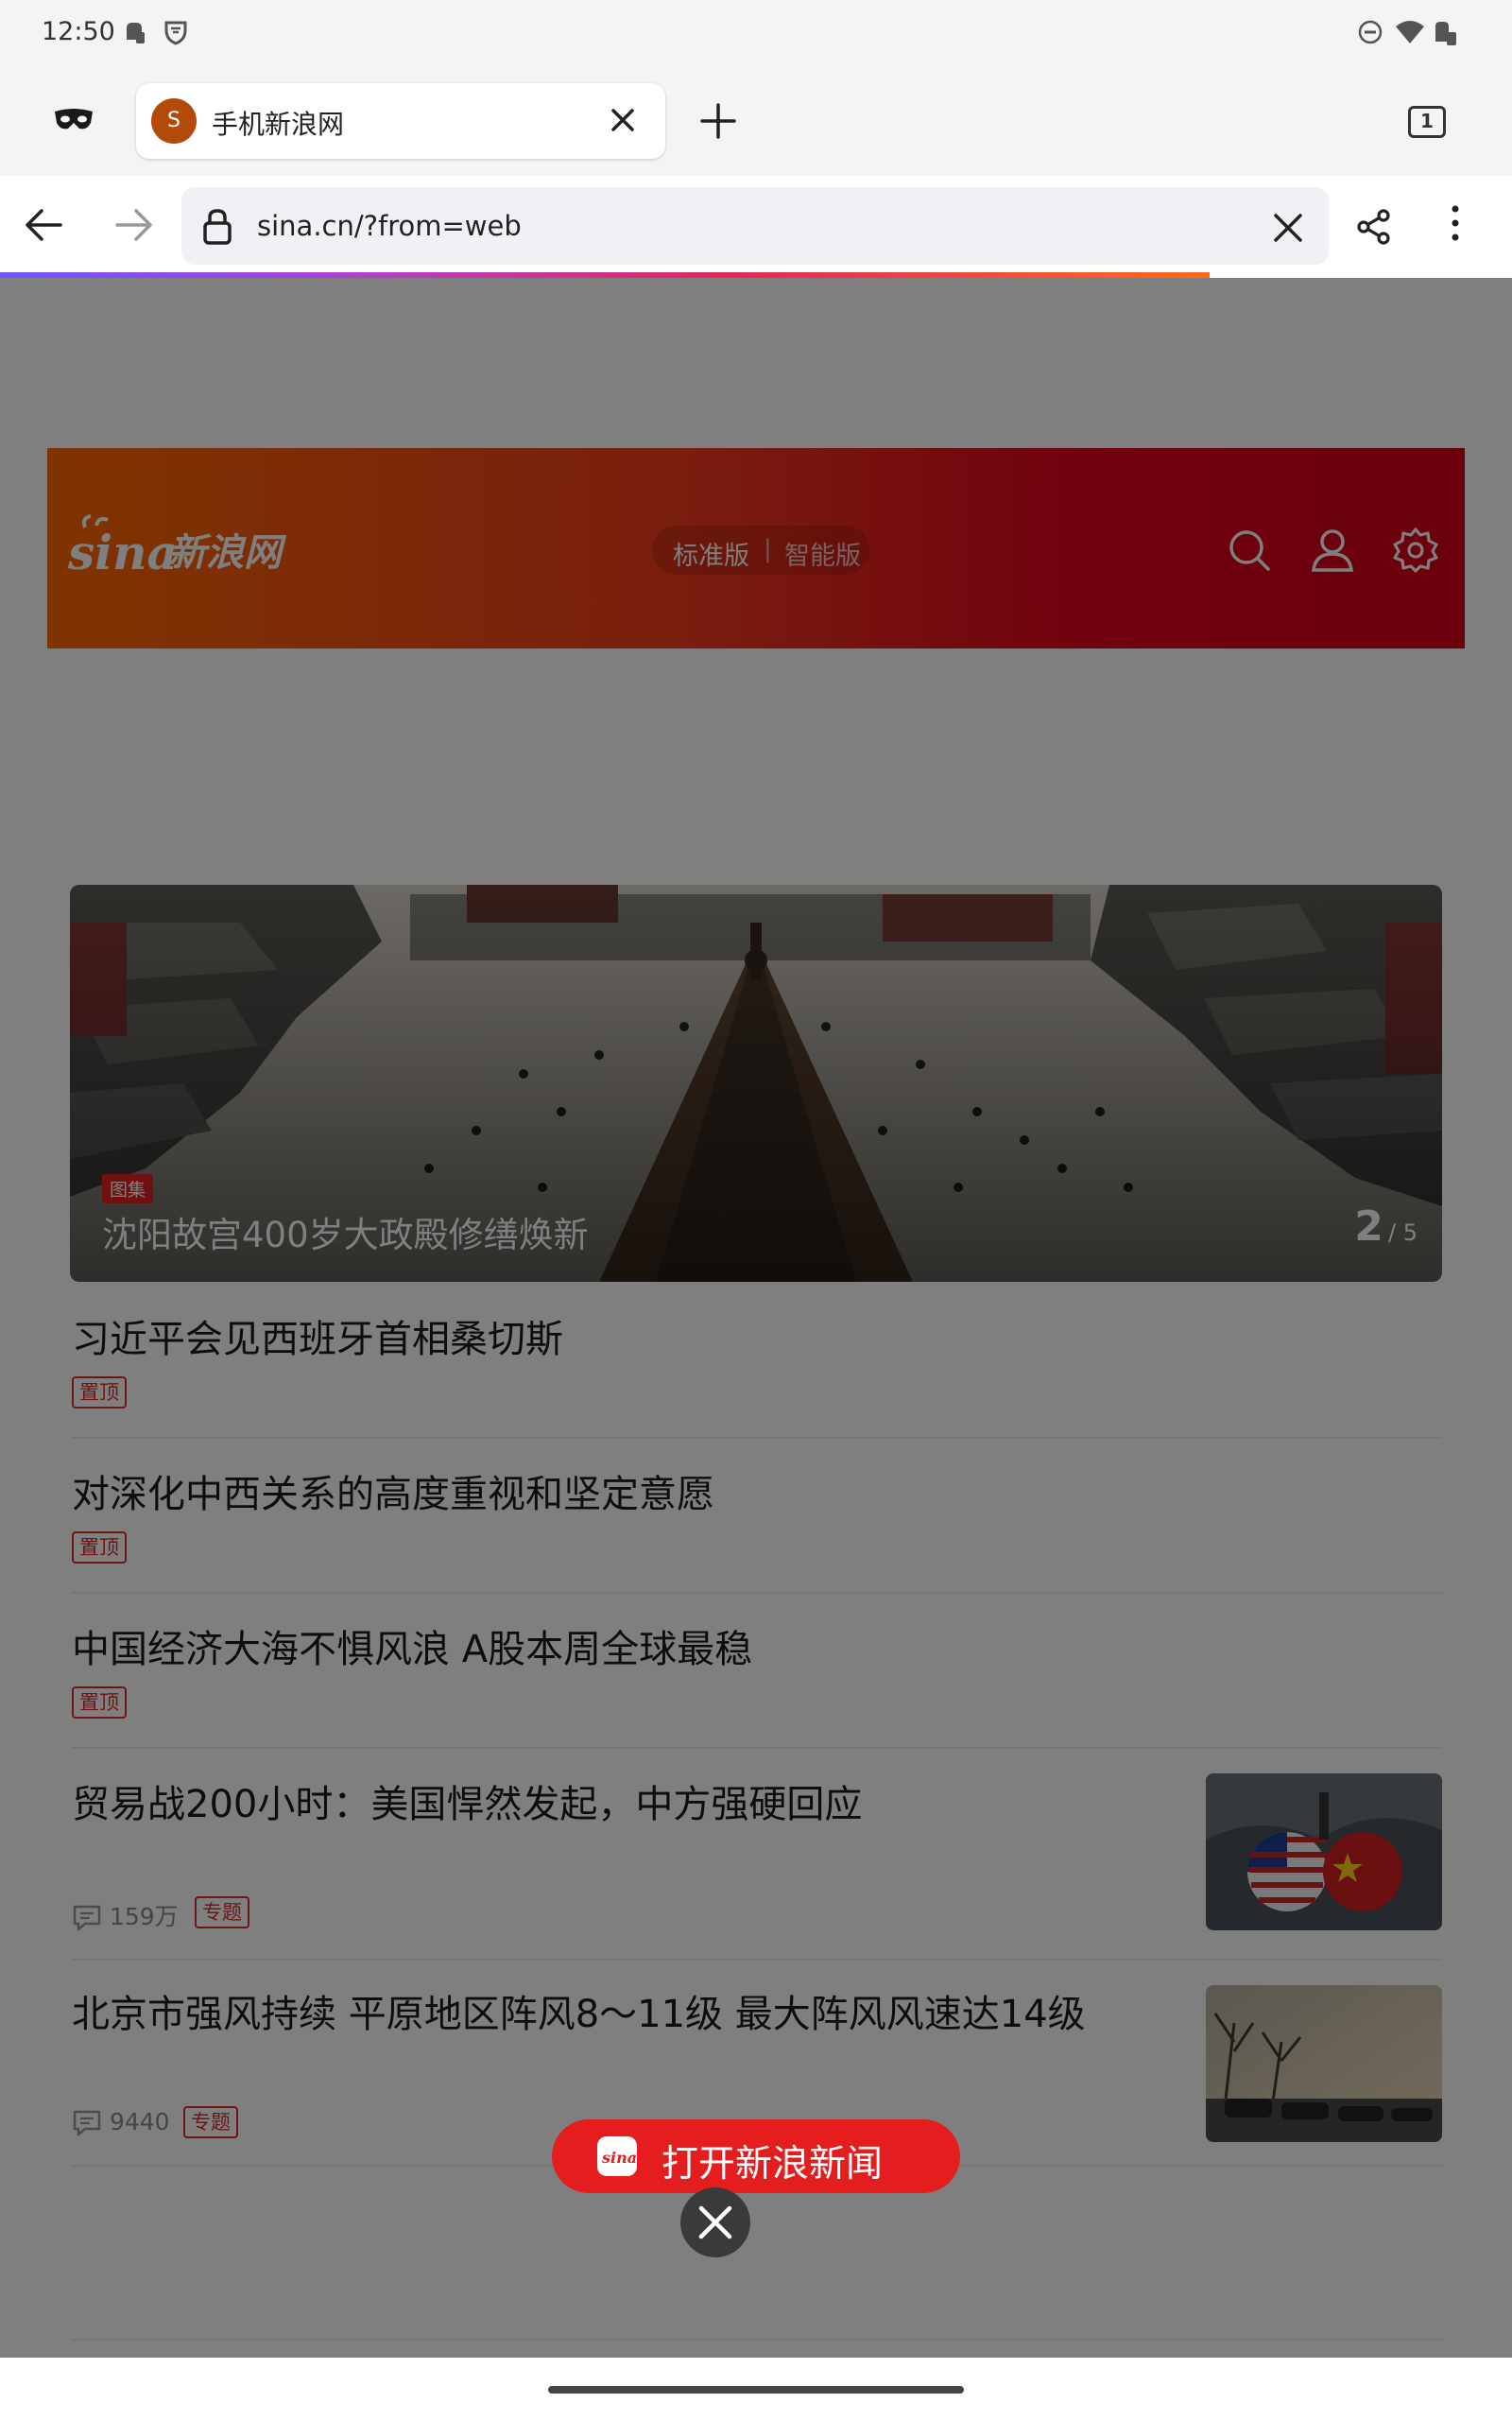 This screenshot has height=2420, width=1512. What do you see at coordinates (1288, 230) in the screenshot?
I see `clear-url-icon` at bounding box center [1288, 230].